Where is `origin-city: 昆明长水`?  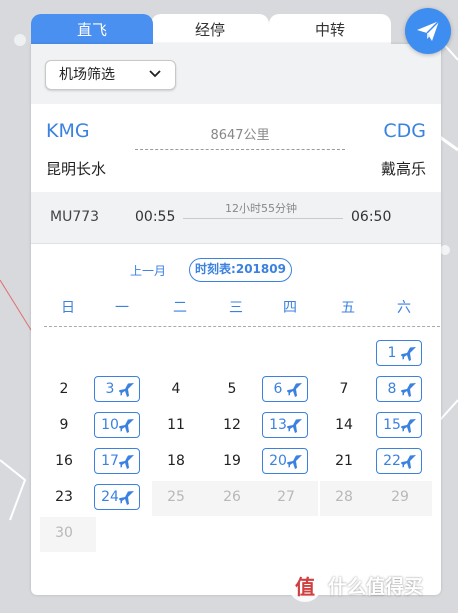
origin-city: 昆明长水 is located at coordinates (76, 169).